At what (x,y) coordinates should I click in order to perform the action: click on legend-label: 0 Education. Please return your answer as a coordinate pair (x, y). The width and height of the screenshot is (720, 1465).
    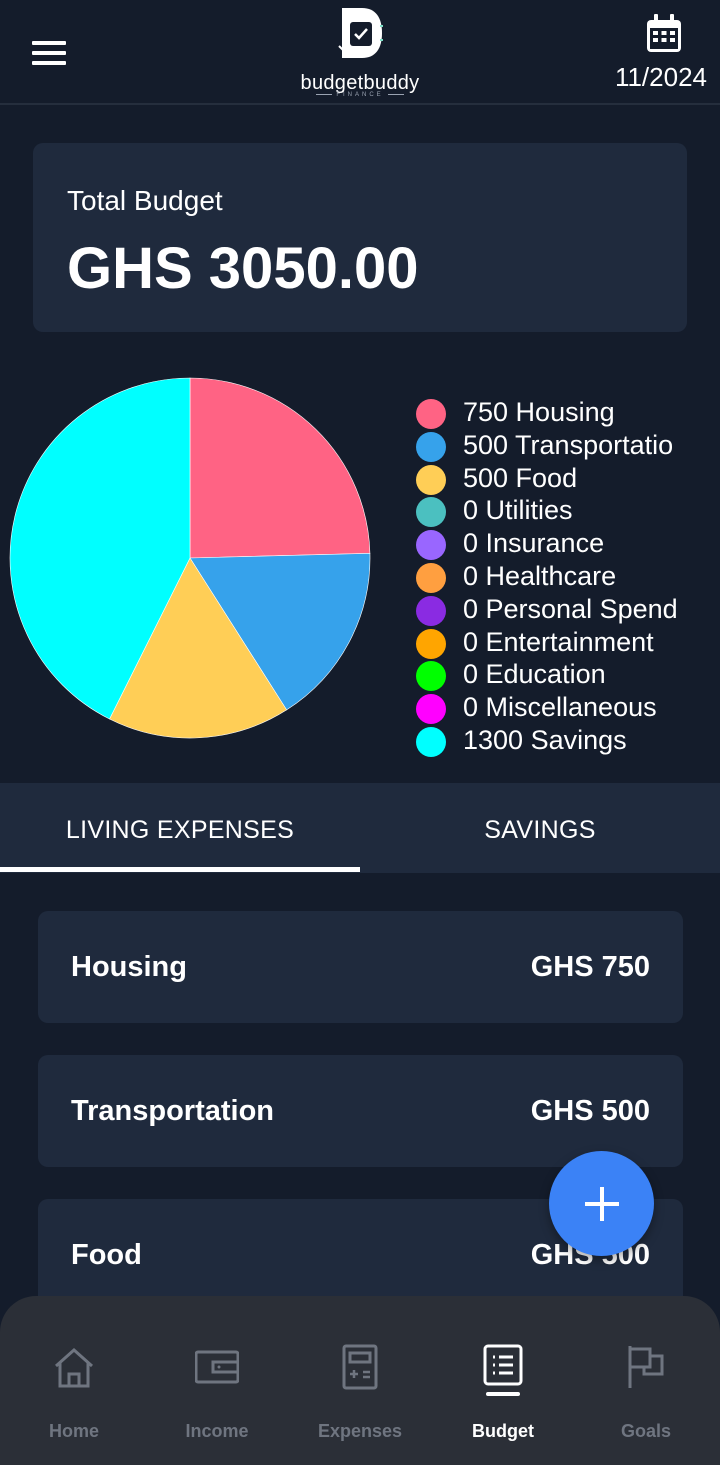
    Looking at the image, I should click on (534, 674).